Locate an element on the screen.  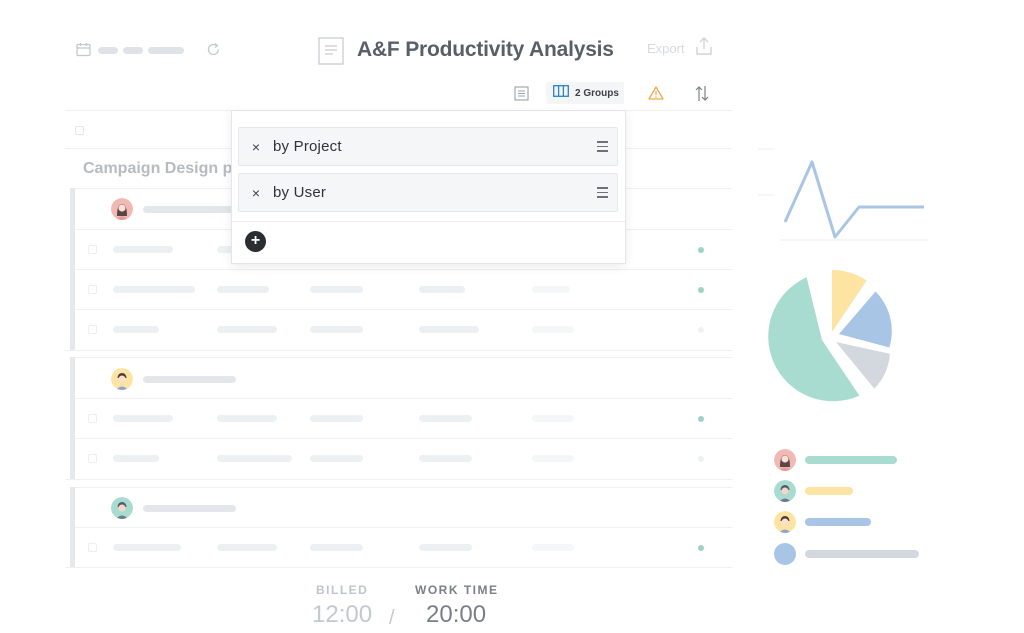
export-label: Export is located at coordinates (666, 48).